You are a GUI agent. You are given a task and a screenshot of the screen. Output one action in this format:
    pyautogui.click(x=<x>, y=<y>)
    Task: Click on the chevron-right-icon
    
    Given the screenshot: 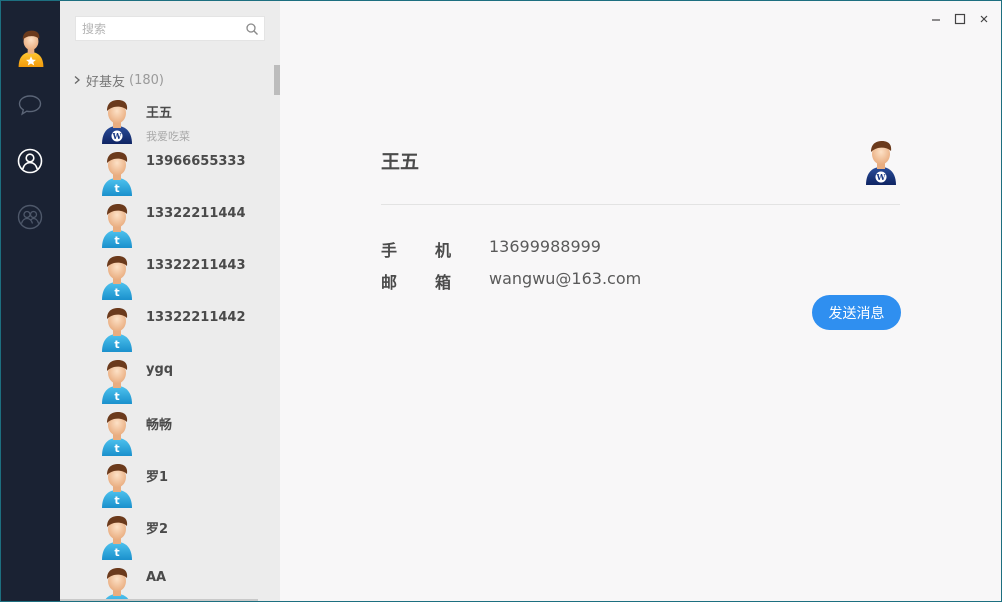 What is the action you would take?
    pyautogui.click(x=77, y=80)
    